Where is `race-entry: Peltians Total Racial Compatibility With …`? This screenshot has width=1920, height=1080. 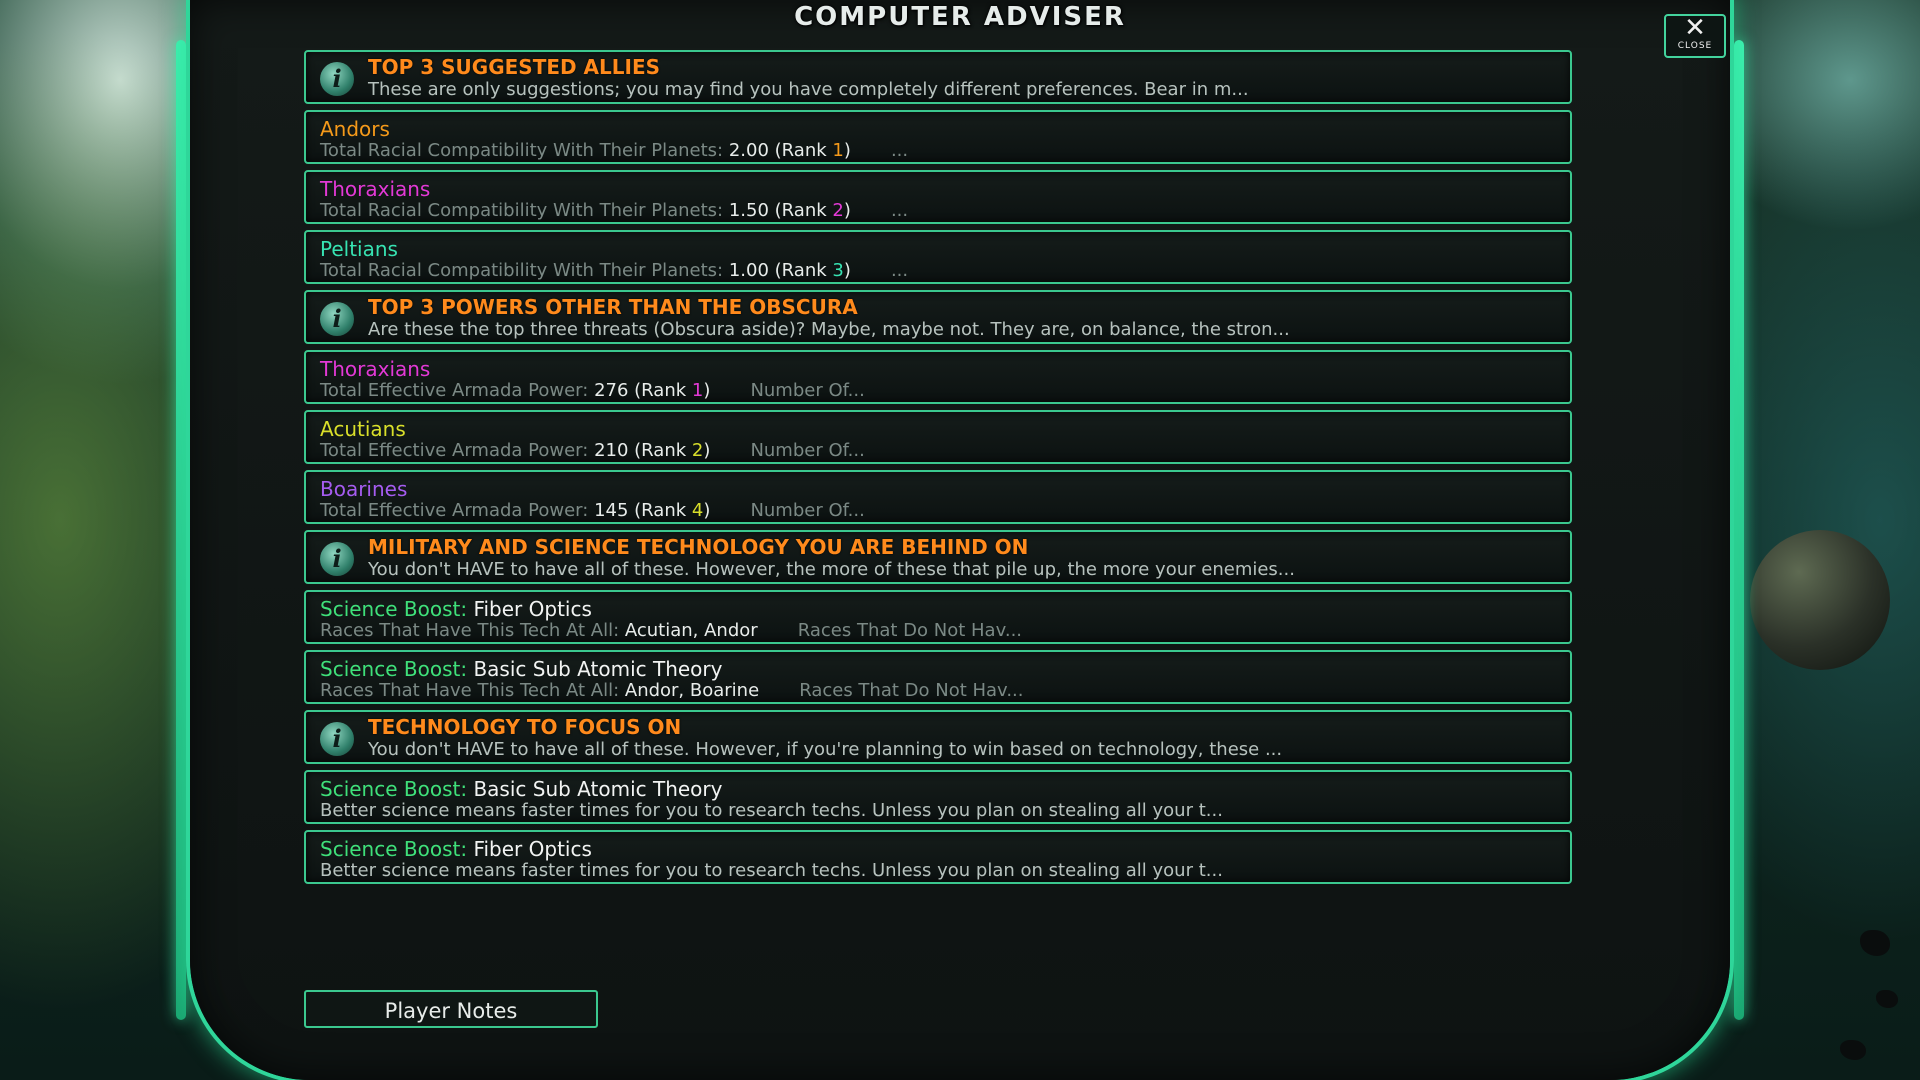
race-entry: Peltians Total Racial Compatibility With … is located at coordinates (938, 257).